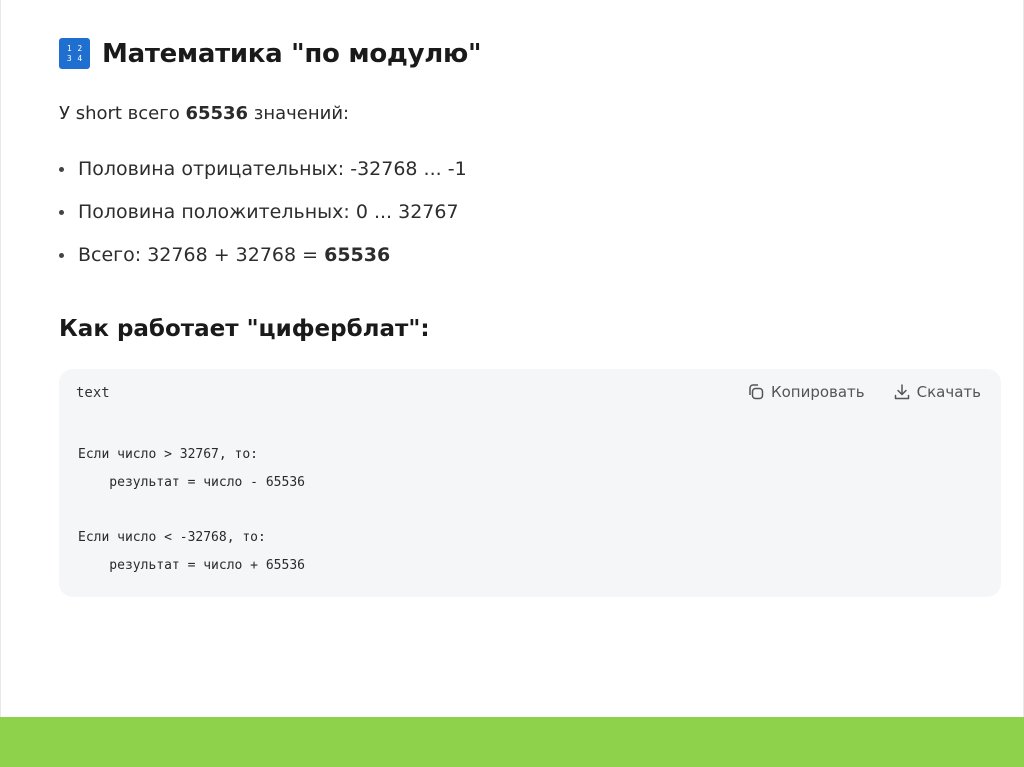 Image resolution: width=1024 pixels, height=767 pixels. What do you see at coordinates (80, 48) in the screenshot?
I see `icon-glyph: 2` at bounding box center [80, 48].